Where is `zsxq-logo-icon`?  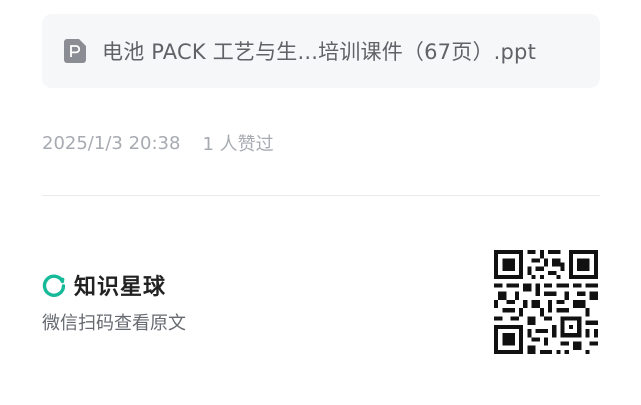 zsxq-logo-icon is located at coordinates (54, 285).